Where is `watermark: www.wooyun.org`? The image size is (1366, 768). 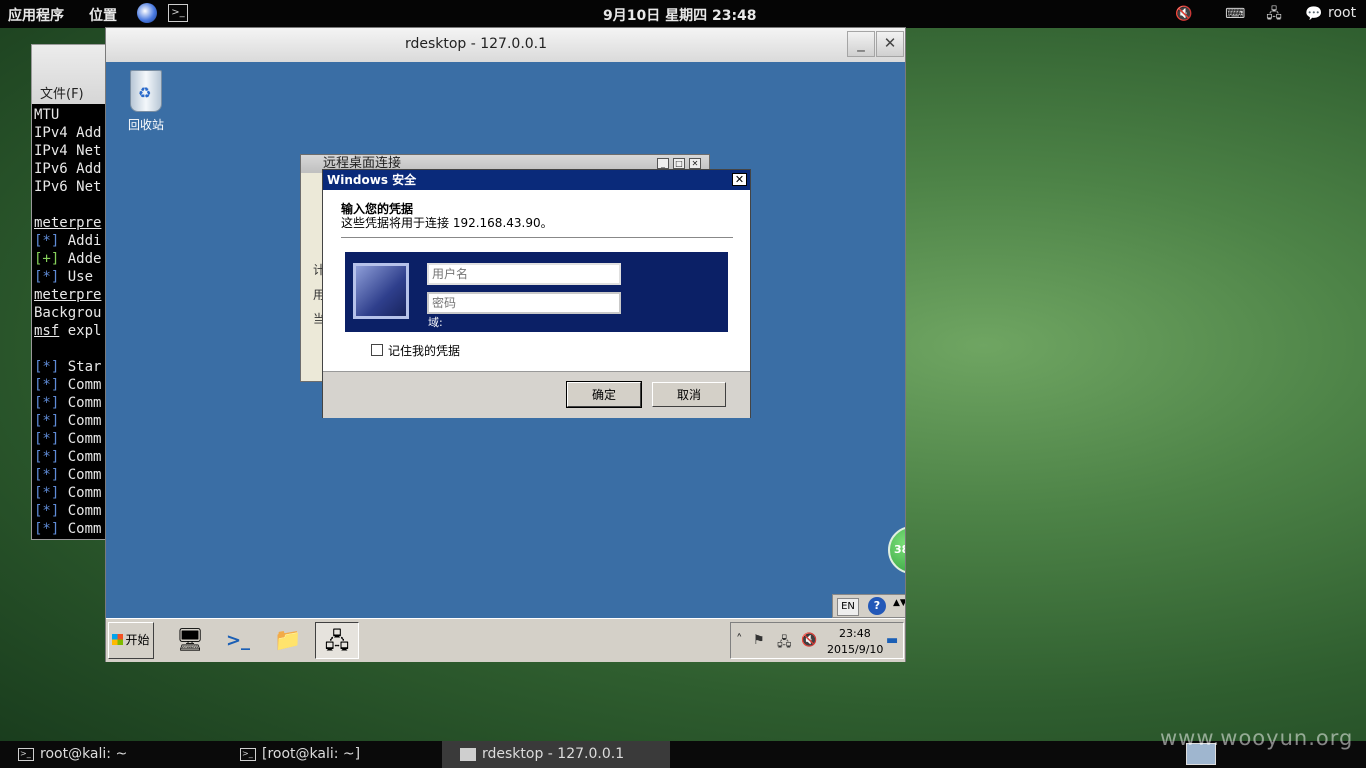 watermark: www.wooyun.org is located at coordinates (1257, 738).